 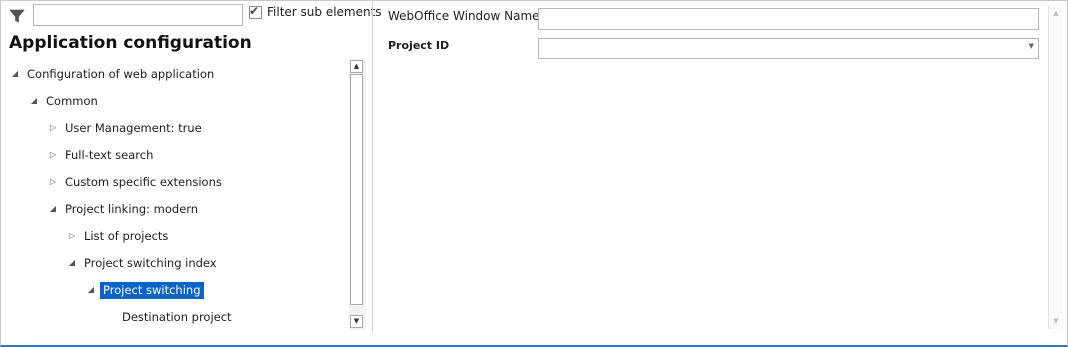 What do you see at coordinates (1031, 46) in the screenshot?
I see `chevron-down-icon: ▼` at bounding box center [1031, 46].